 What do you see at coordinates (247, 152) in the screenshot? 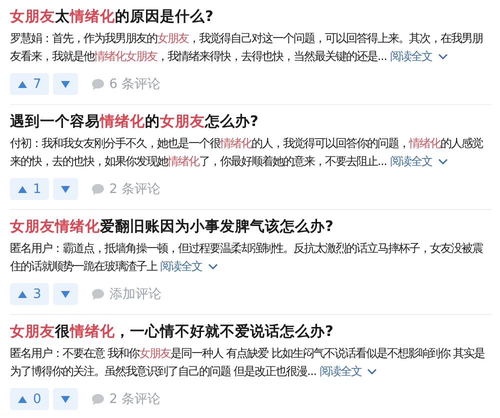
I see `answer-excerpt: 付初：我和我女友刚分手不久，她也是一个很情绪化的人，我觉得可以回答你的问题，情绪化的人感觉来的快，去的也快，如果你发现她情绪化了，你最好顺着她的意来，不要去阻止... 阅读全文` at bounding box center [247, 152].